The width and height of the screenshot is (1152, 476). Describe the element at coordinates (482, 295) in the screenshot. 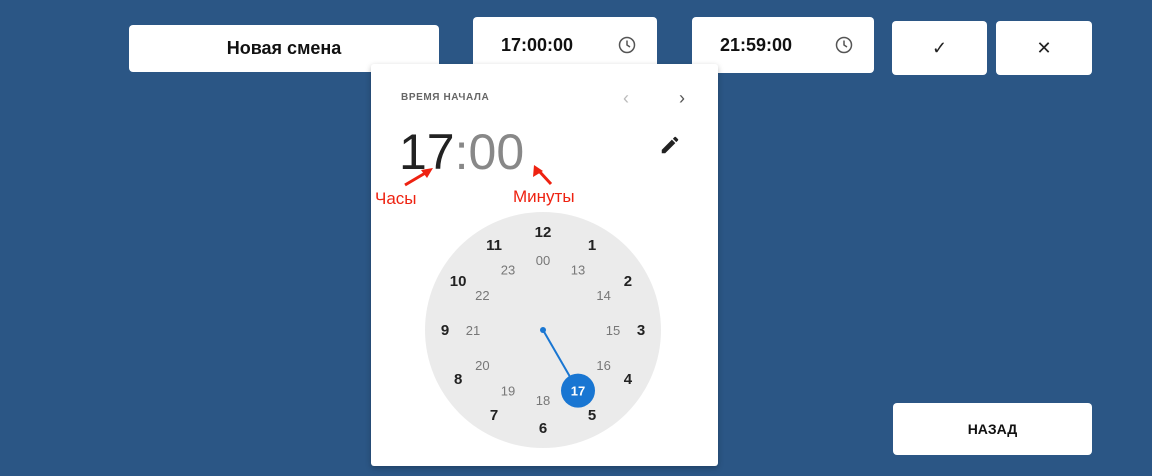

I see `dial-number: 22` at that location.